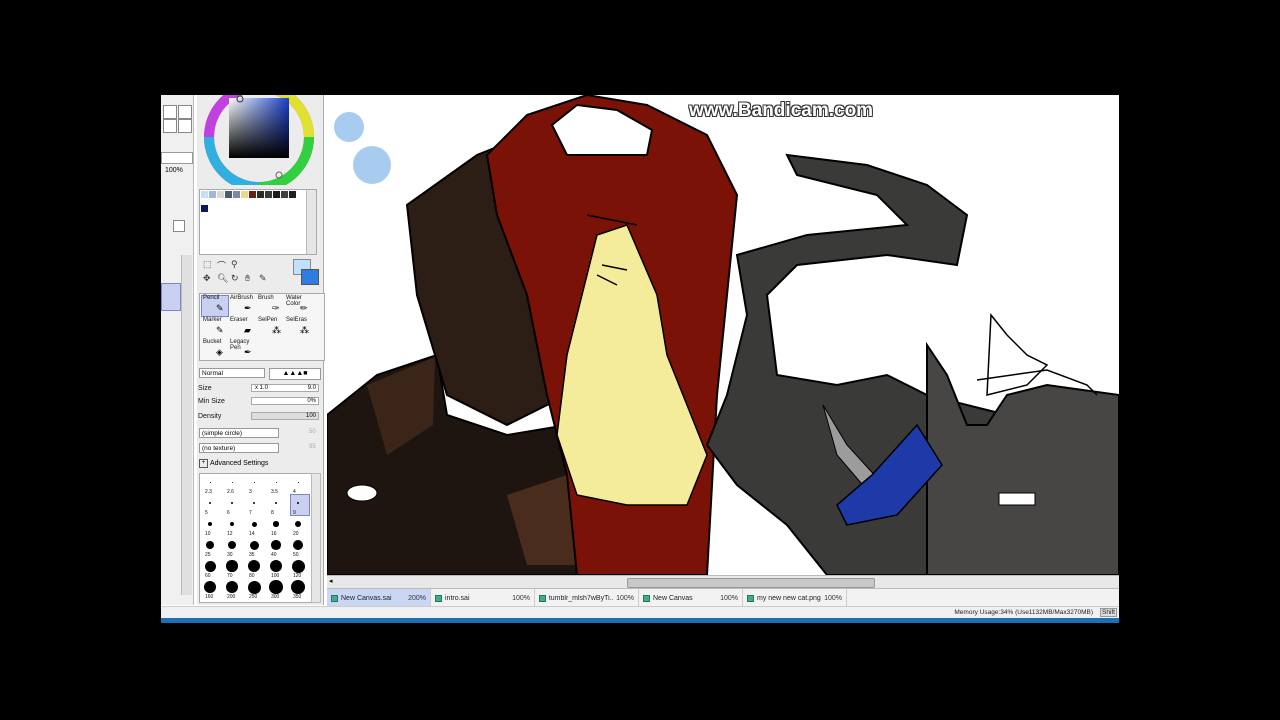  I want to click on rotate-icon: ↻, so click(235, 278).